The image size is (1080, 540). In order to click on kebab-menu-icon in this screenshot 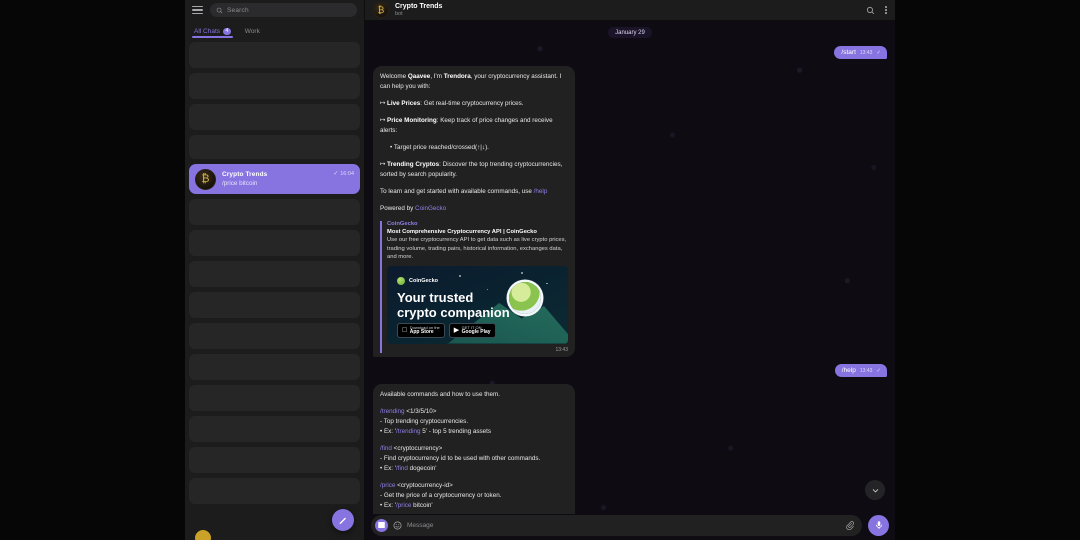, I will do `click(886, 10)`.